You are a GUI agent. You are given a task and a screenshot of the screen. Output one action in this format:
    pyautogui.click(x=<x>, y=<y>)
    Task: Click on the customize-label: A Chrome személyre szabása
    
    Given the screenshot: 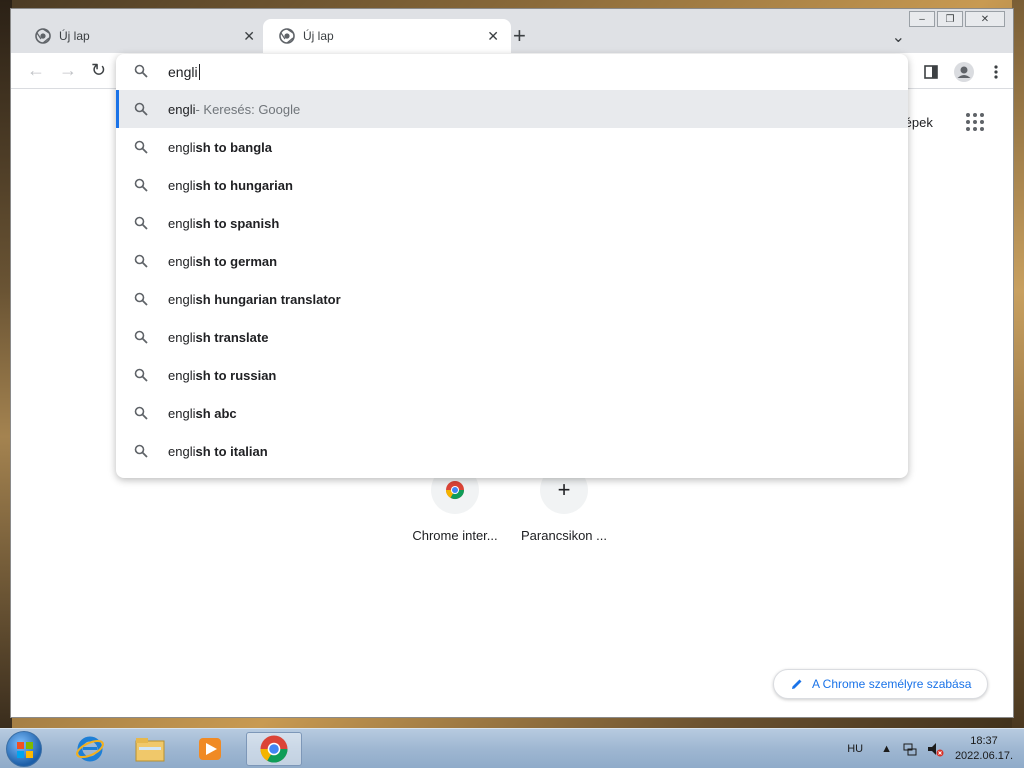 What is the action you would take?
    pyautogui.click(x=892, y=684)
    